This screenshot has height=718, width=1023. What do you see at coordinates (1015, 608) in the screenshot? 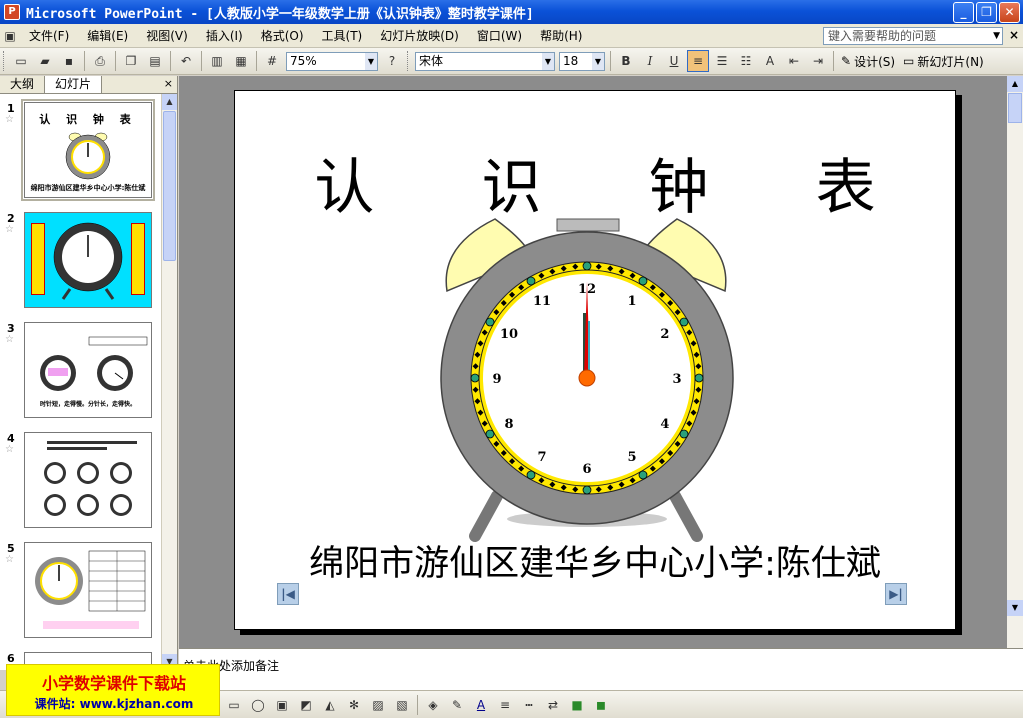
I see `scroll-down-icon: ▼` at bounding box center [1015, 608].